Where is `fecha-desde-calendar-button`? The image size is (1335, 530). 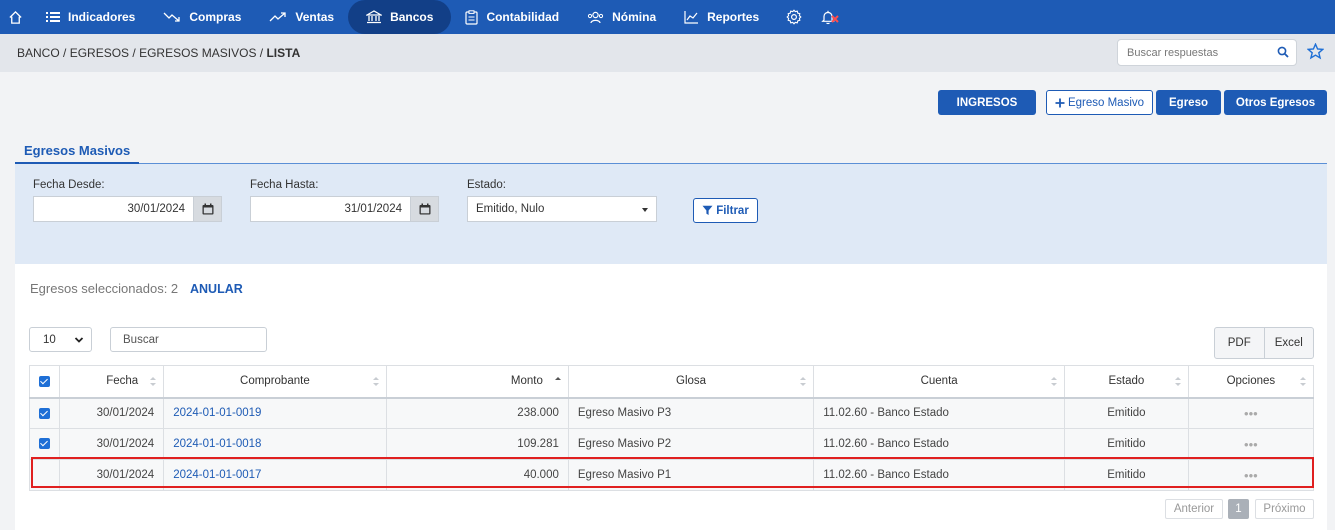 fecha-desde-calendar-button is located at coordinates (207, 209).